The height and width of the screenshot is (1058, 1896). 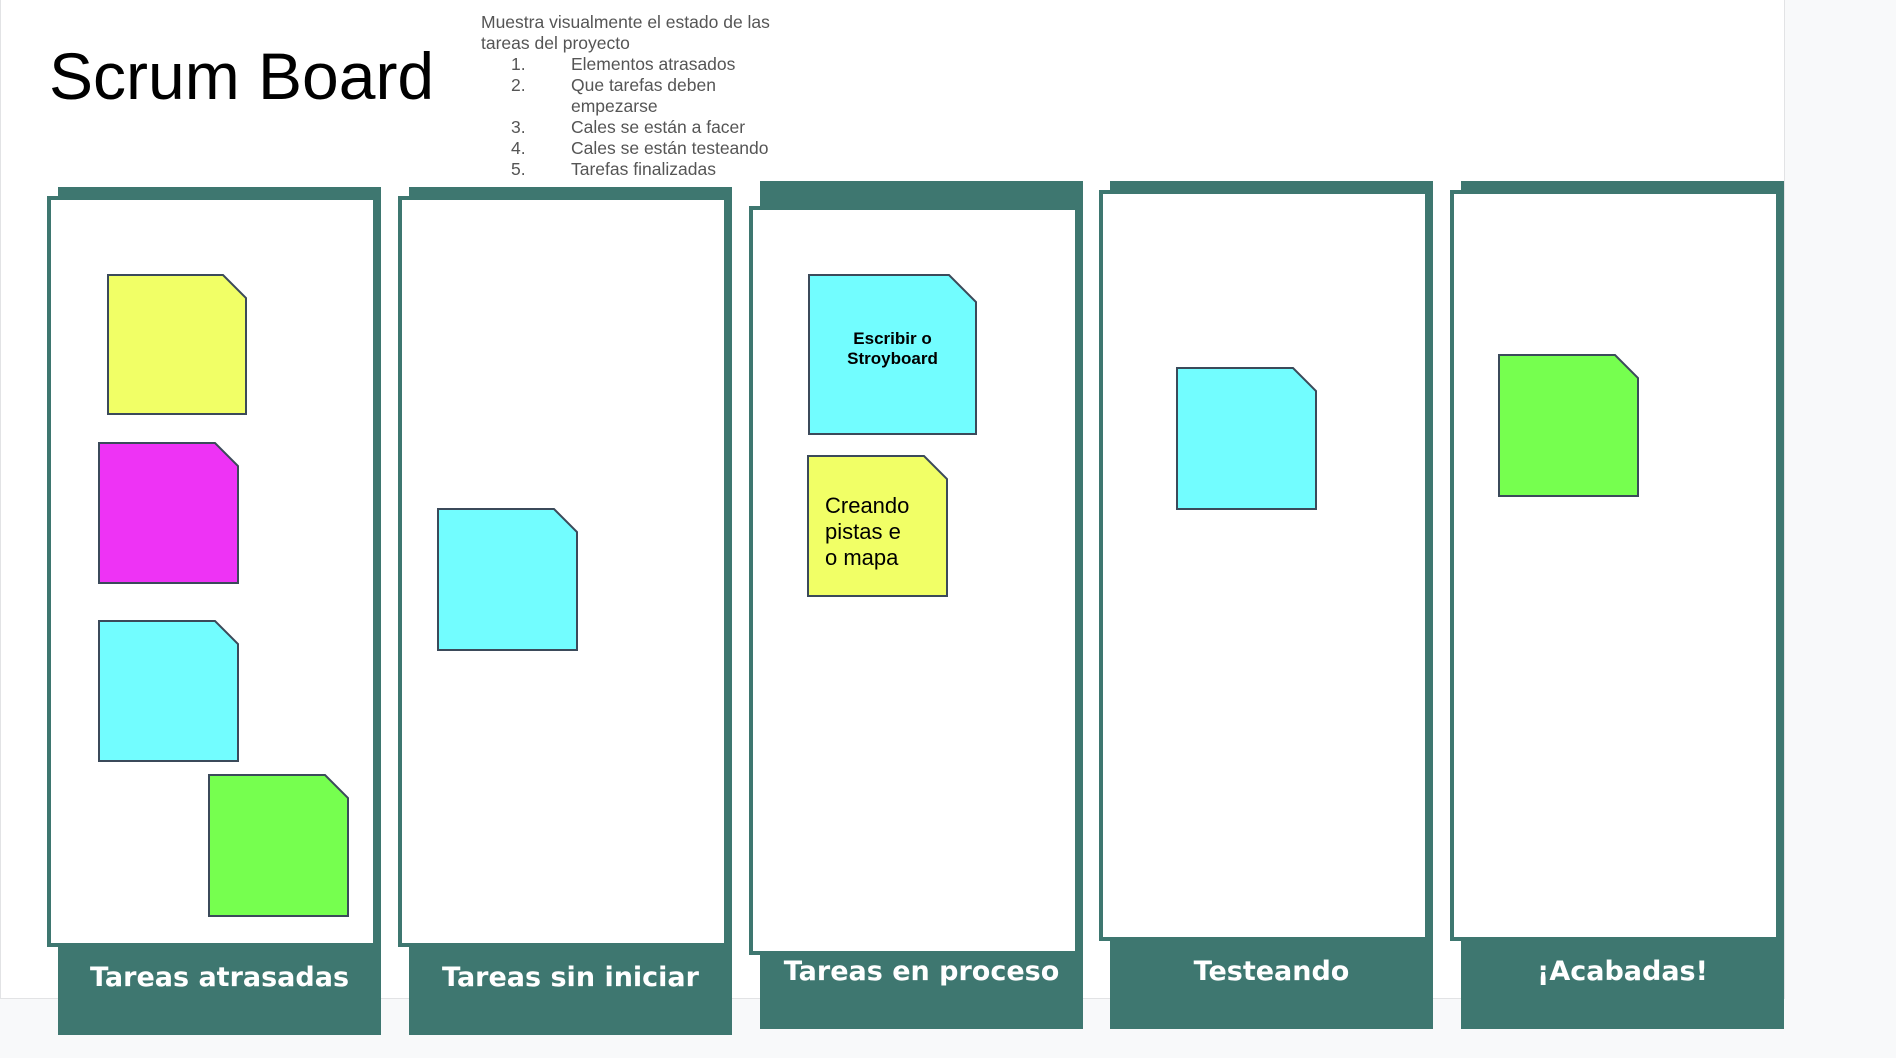 What do you see at coordinates (1264, 565) in the screenshot?
I see `column-testeando` at bounding box center [1264, 565].